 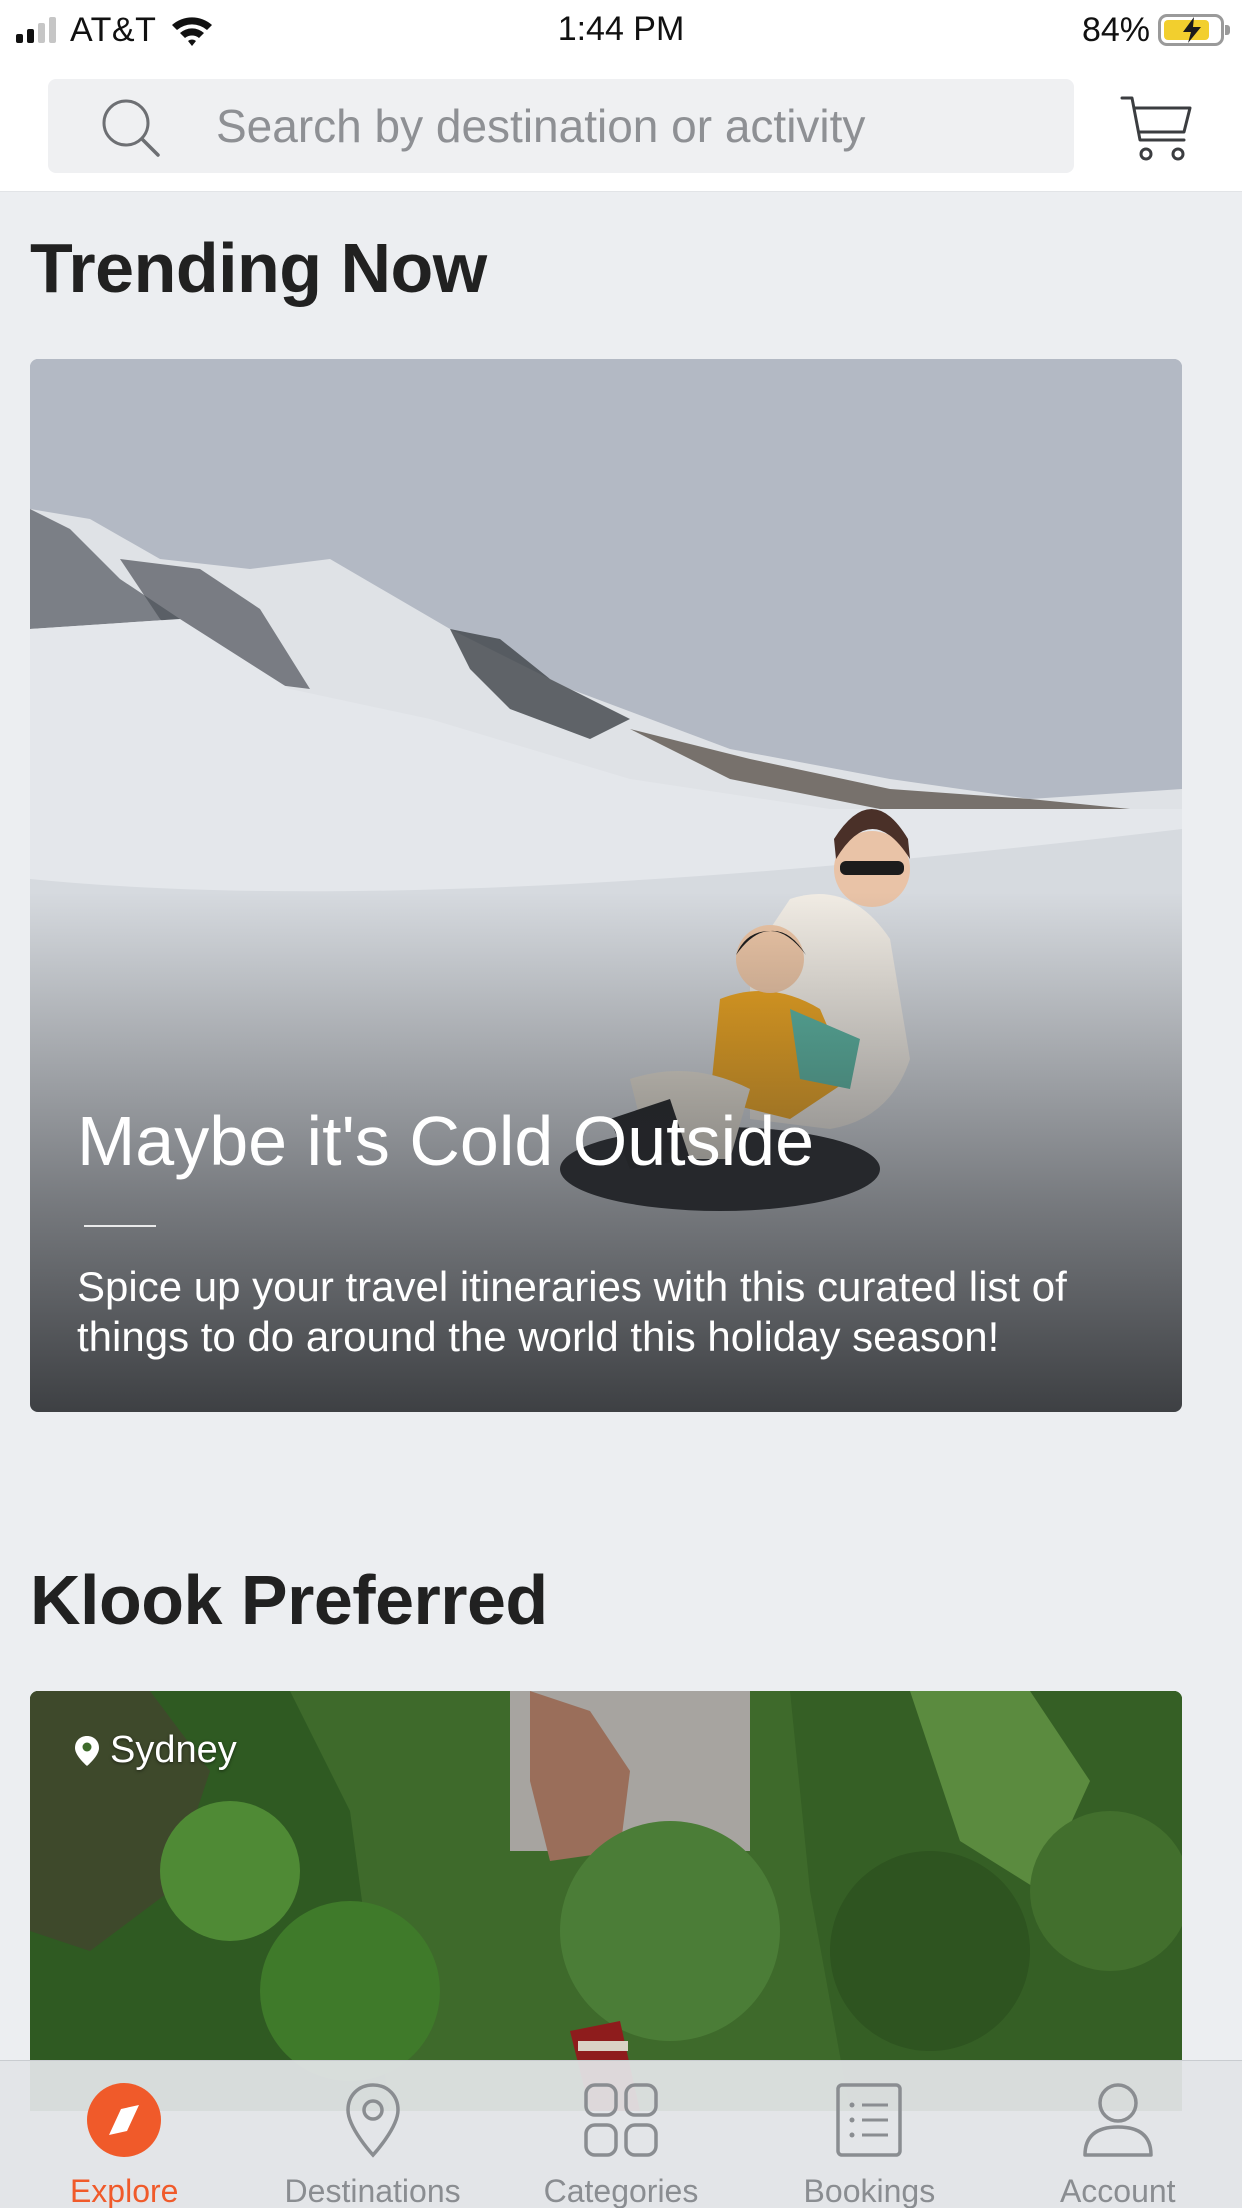 I want to click on tab-label: Explore, so click(x=124, y=2190).